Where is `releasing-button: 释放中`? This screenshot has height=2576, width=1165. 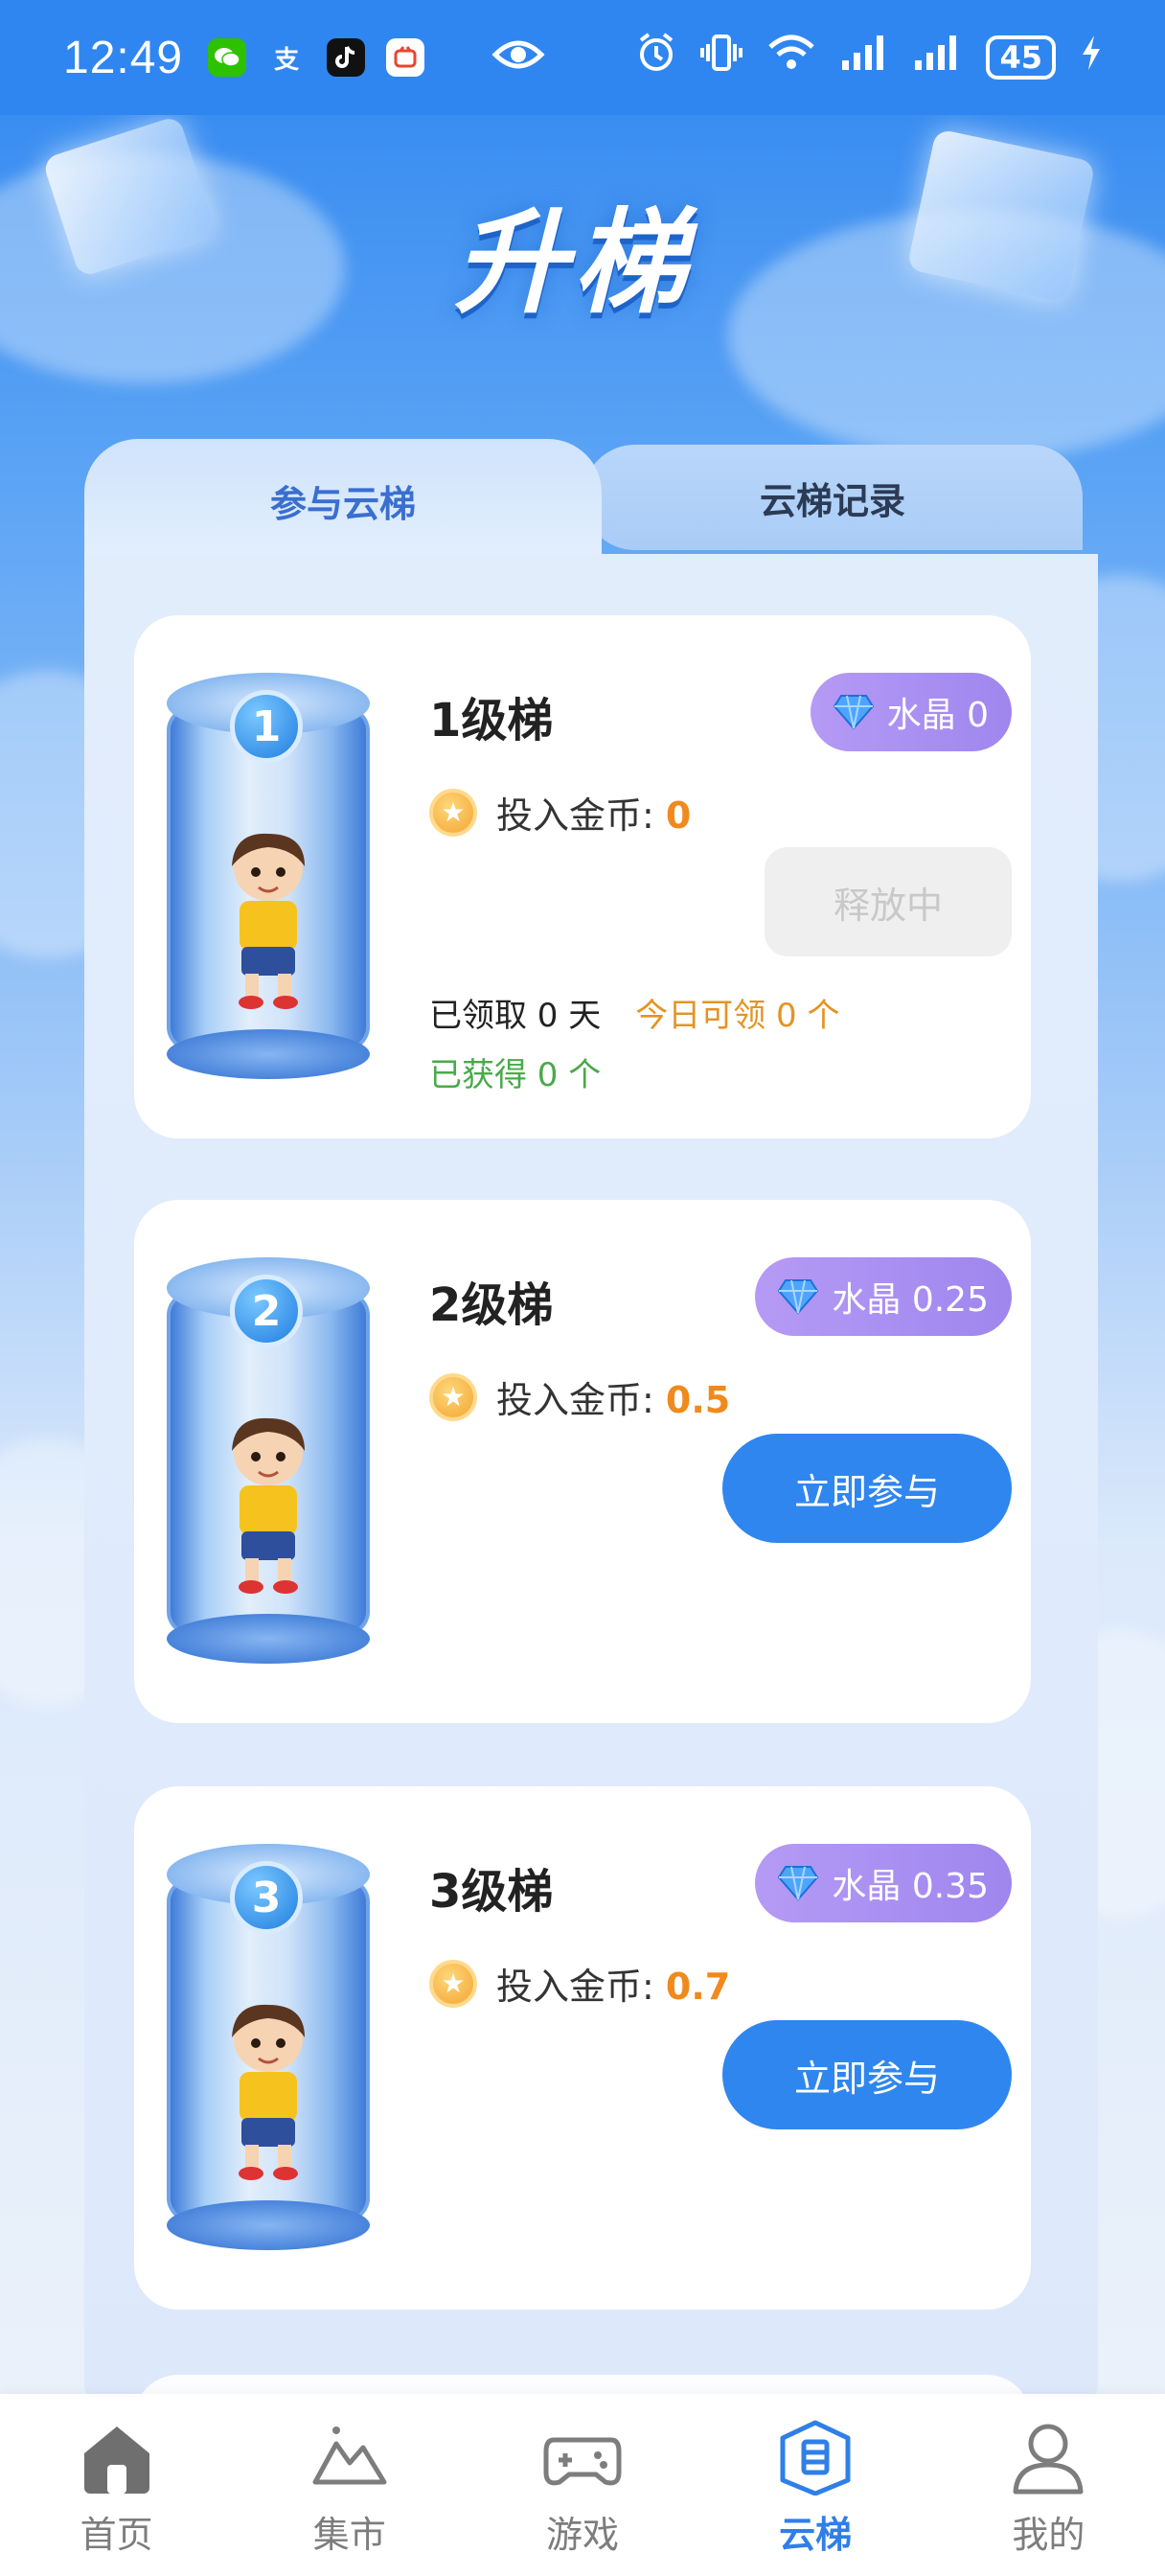
releasing-button: 释放中 is located at coordinates (888, 901).